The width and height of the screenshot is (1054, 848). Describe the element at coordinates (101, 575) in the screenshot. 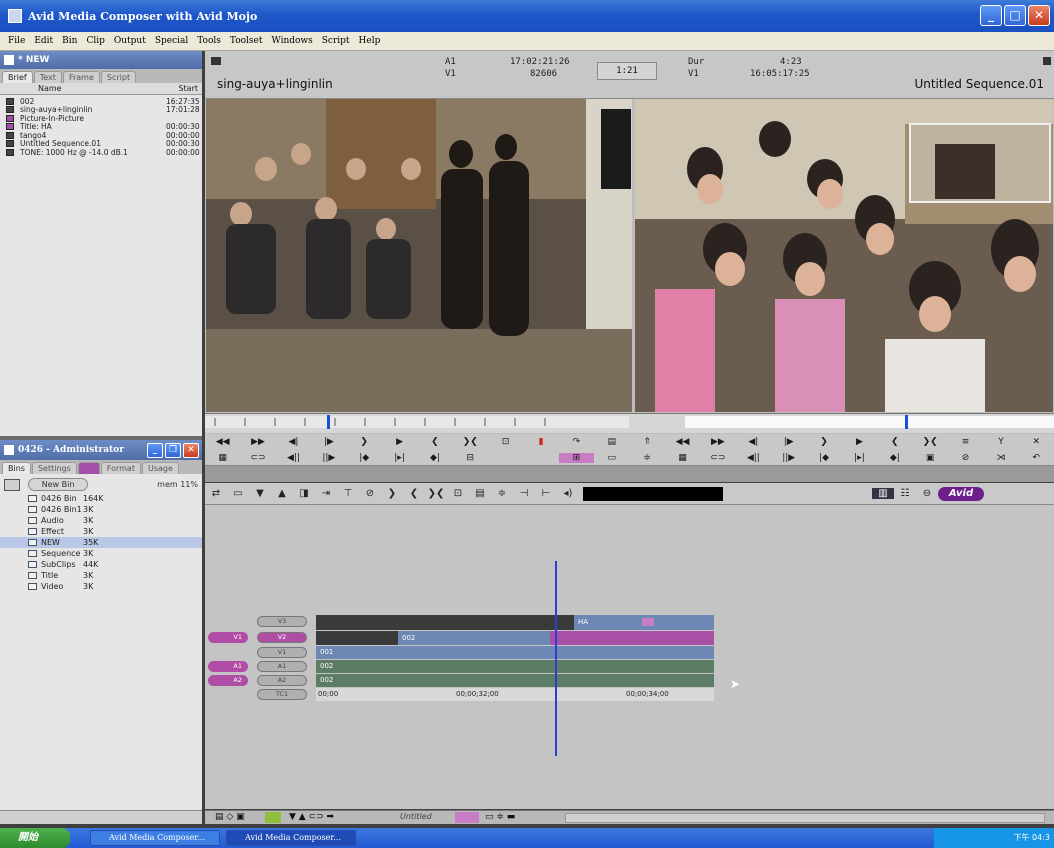

I see `list-item: Title 3K` at that location.